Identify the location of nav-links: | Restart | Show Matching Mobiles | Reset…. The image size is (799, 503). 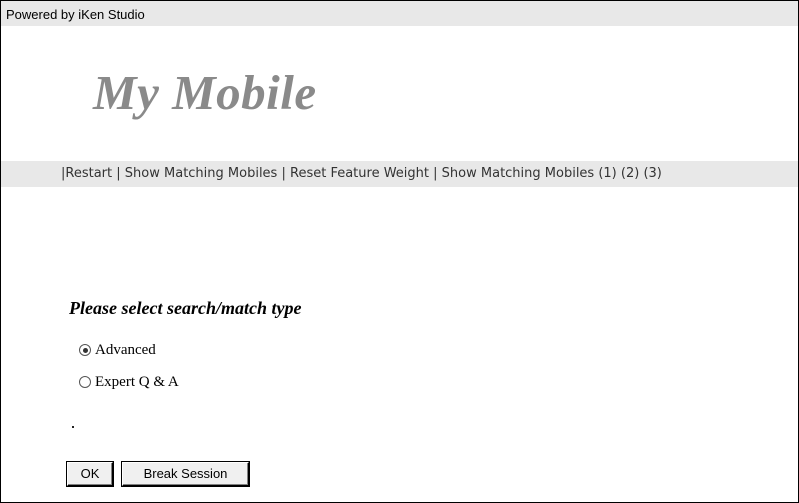
(361, 174).